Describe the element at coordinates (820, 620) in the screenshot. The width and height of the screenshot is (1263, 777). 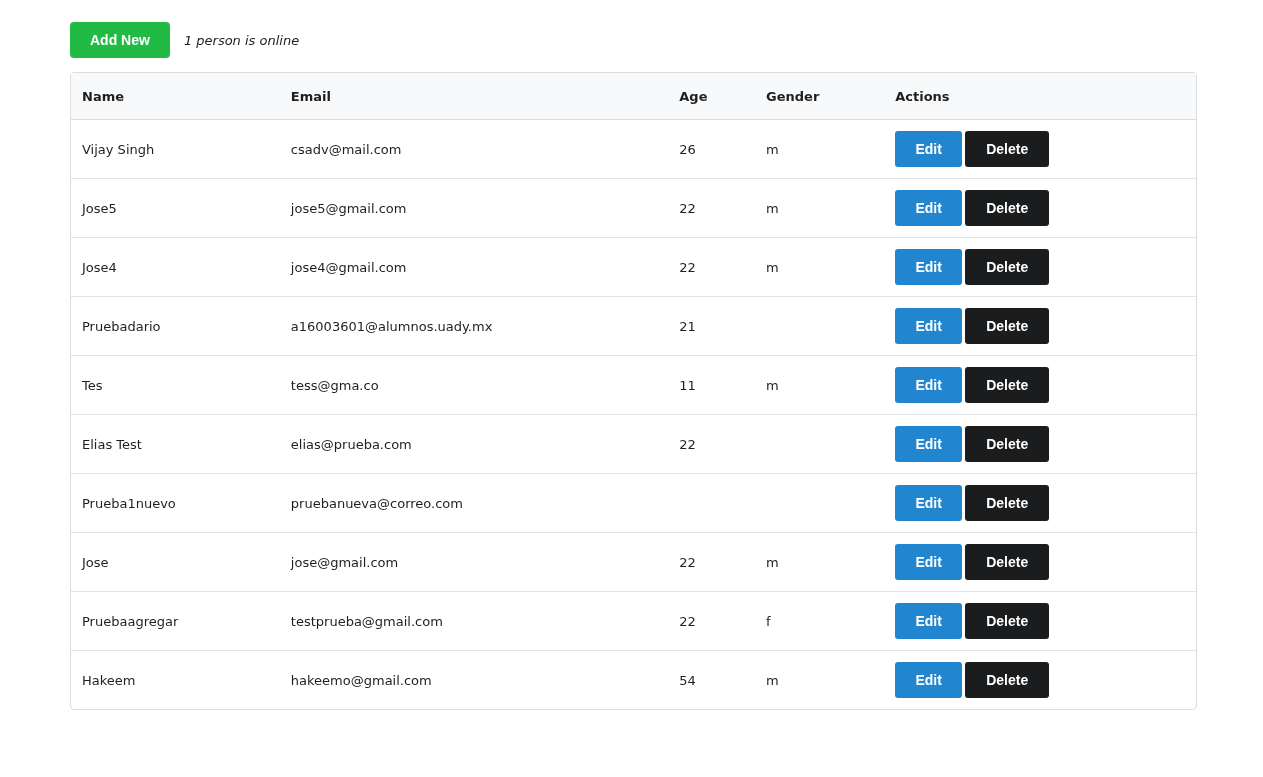
I see `table-cell: f` at that location.